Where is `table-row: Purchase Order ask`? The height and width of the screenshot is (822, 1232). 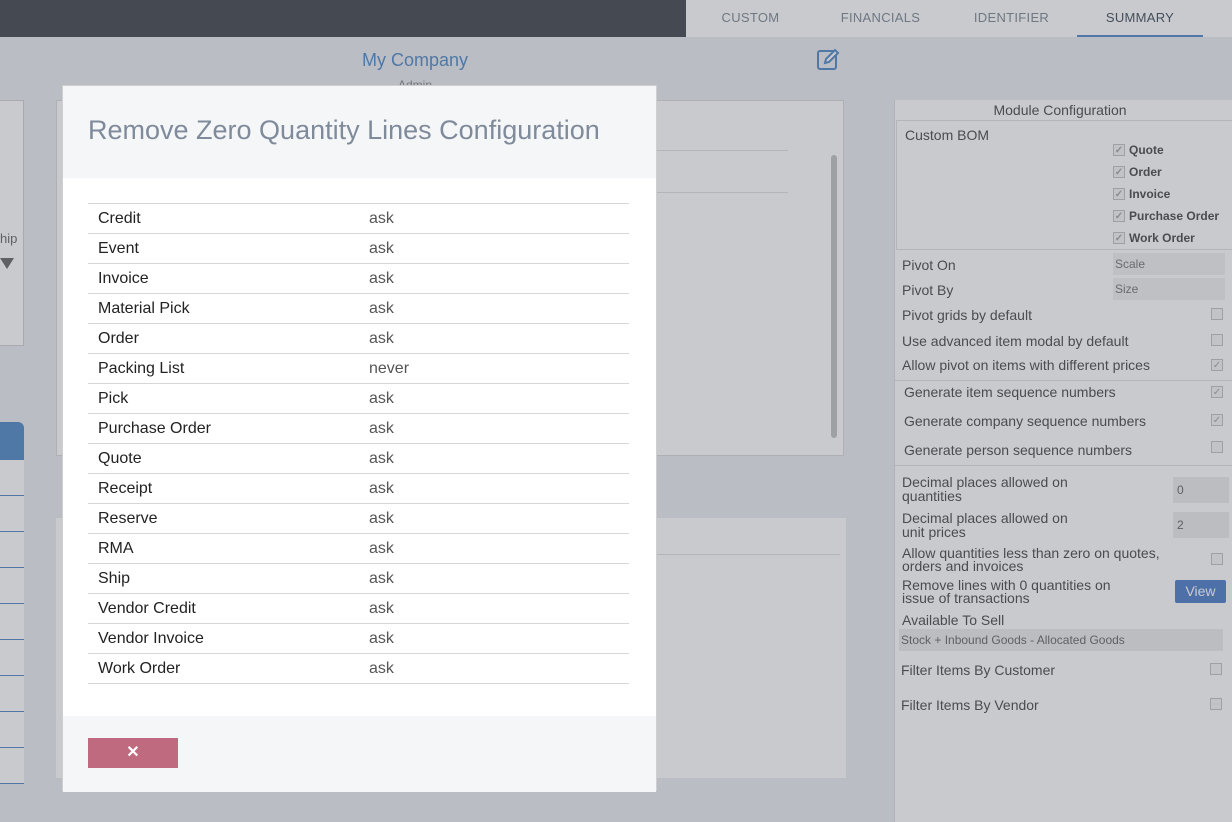 table-row: Purchase Order ask is located at coordinates (358, 428).